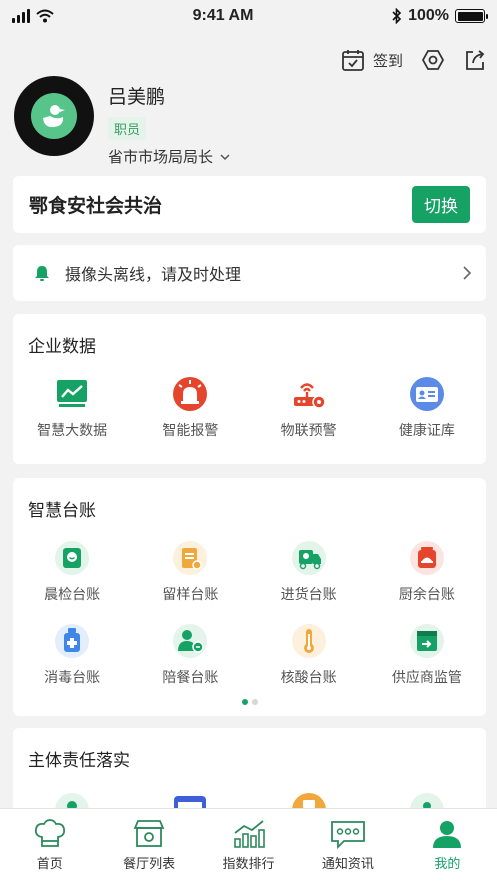 The height and width of the screenshot is (883, 497). I want to click on tab-restaurant-list: 餐厅列表, so click(148, 846).